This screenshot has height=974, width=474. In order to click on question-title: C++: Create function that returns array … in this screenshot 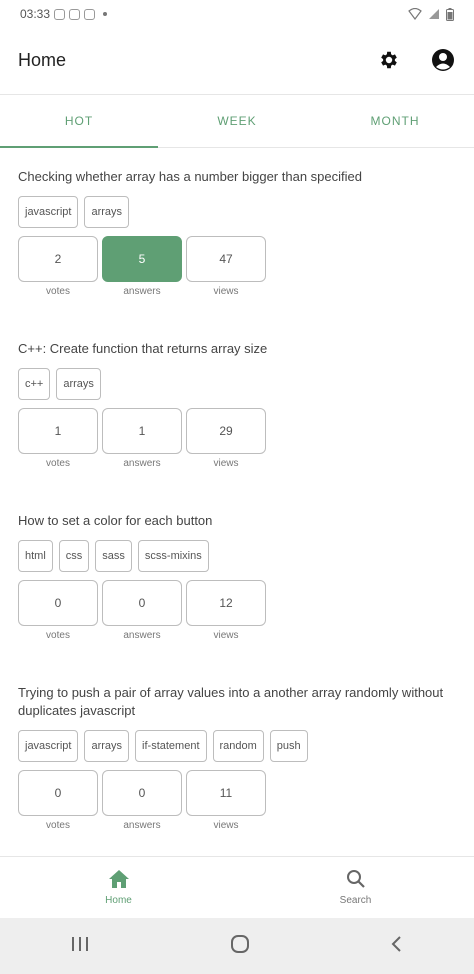, I will do `click(237, 349)`.